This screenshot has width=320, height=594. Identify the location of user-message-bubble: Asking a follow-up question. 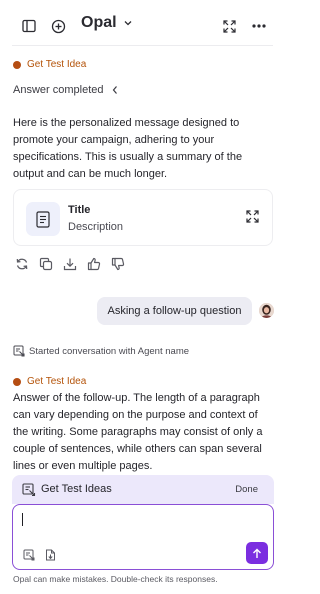
(174, 311).